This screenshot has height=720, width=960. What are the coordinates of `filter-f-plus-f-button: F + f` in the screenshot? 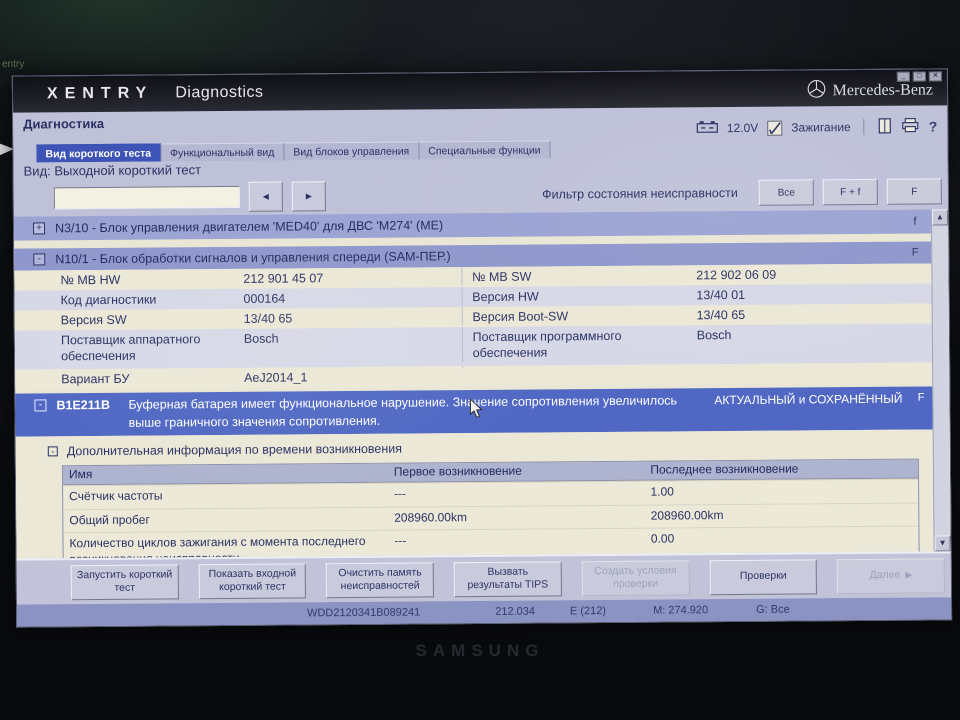 It's located at (850, 192).